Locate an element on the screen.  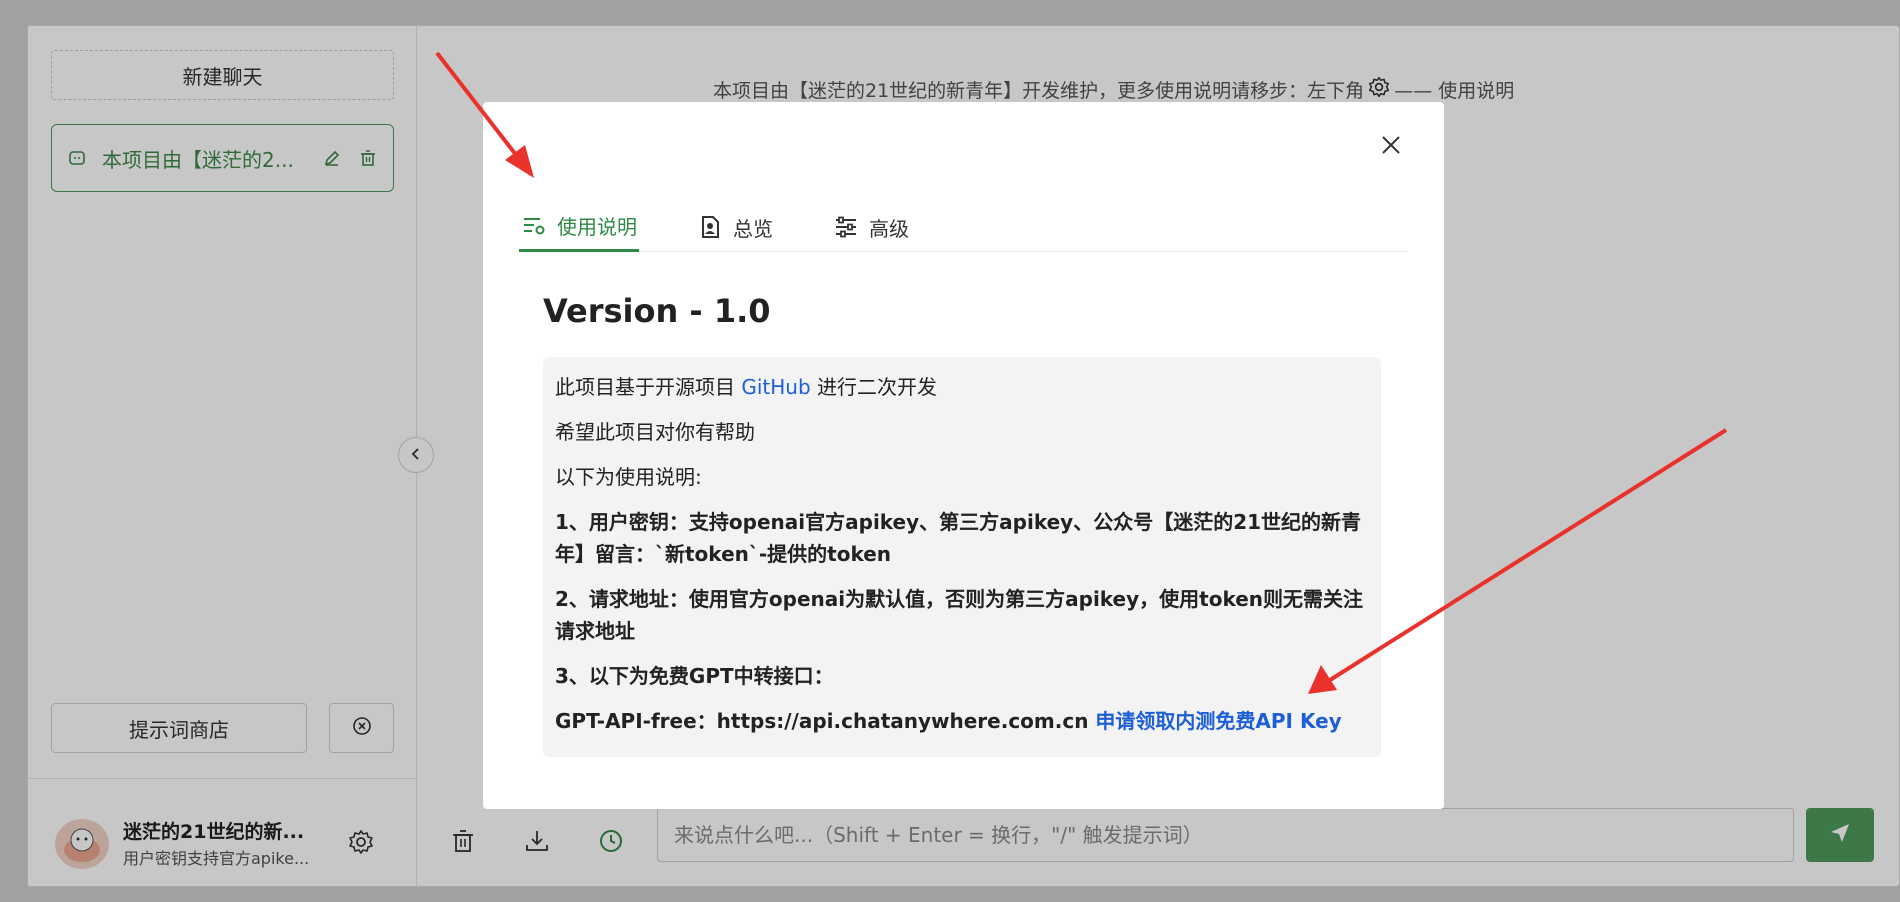
intro-suffix: 进行二次开发 is located at coordinates (874, 387).